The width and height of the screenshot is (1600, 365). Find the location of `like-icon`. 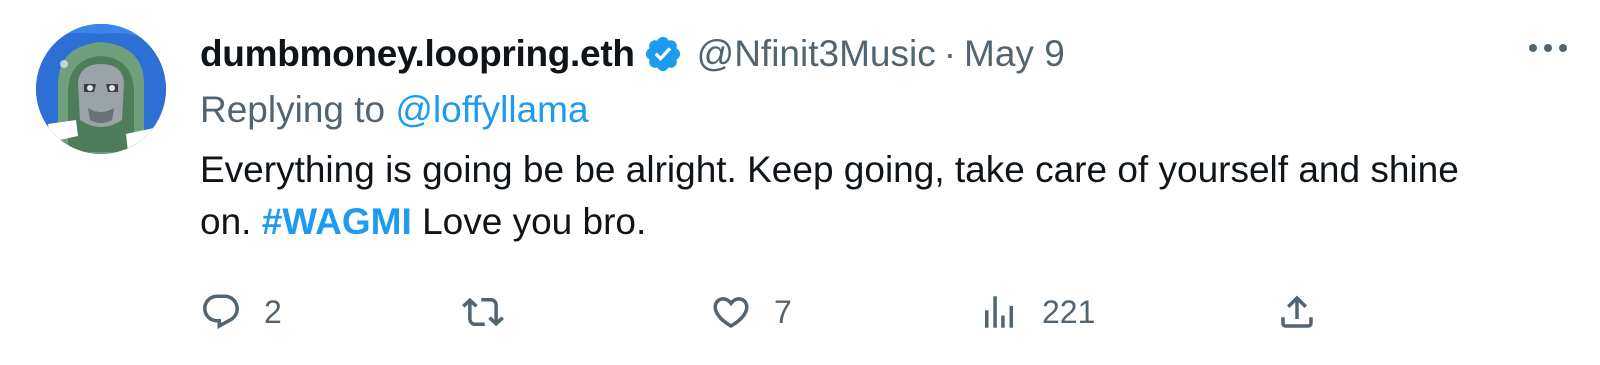

like-icon is located at coordinates (731, 313).